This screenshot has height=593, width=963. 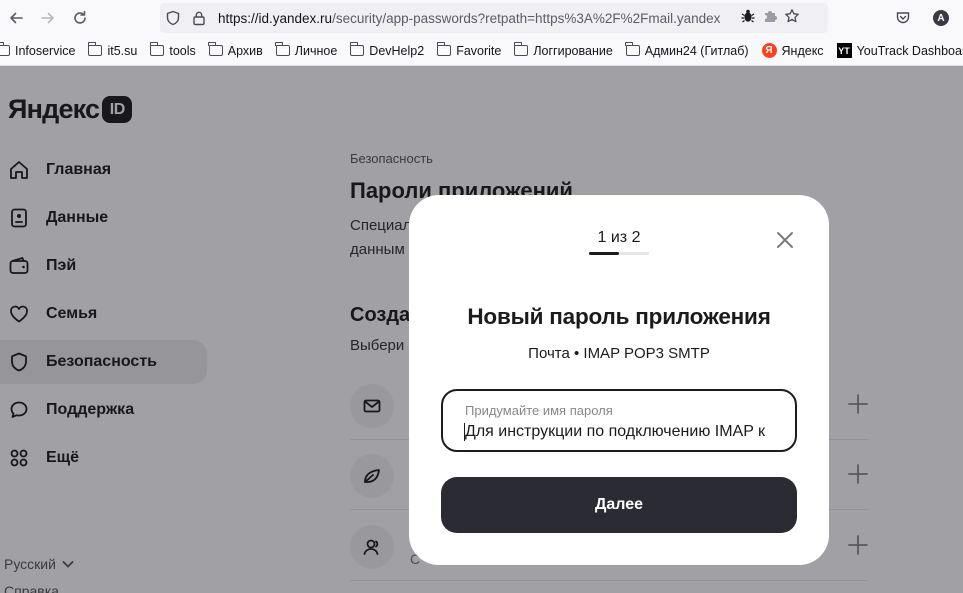 I want to click on profile-avatar: A, so click(x=941, y=18).